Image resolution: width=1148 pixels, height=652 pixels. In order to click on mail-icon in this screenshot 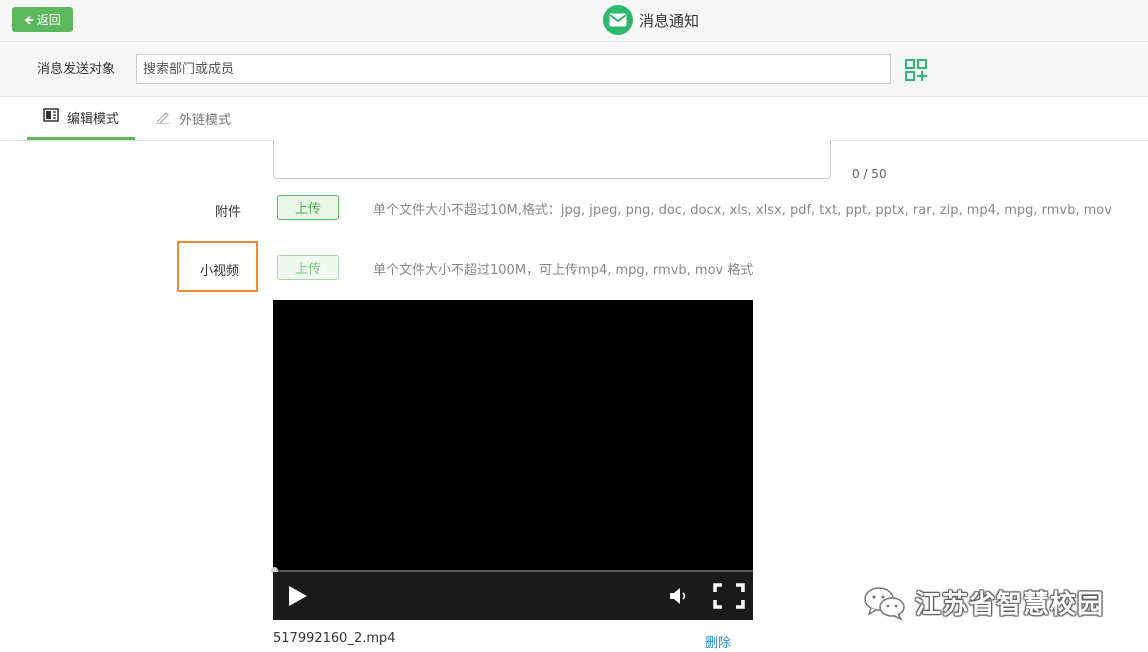, I will do `click(618, 20)`.